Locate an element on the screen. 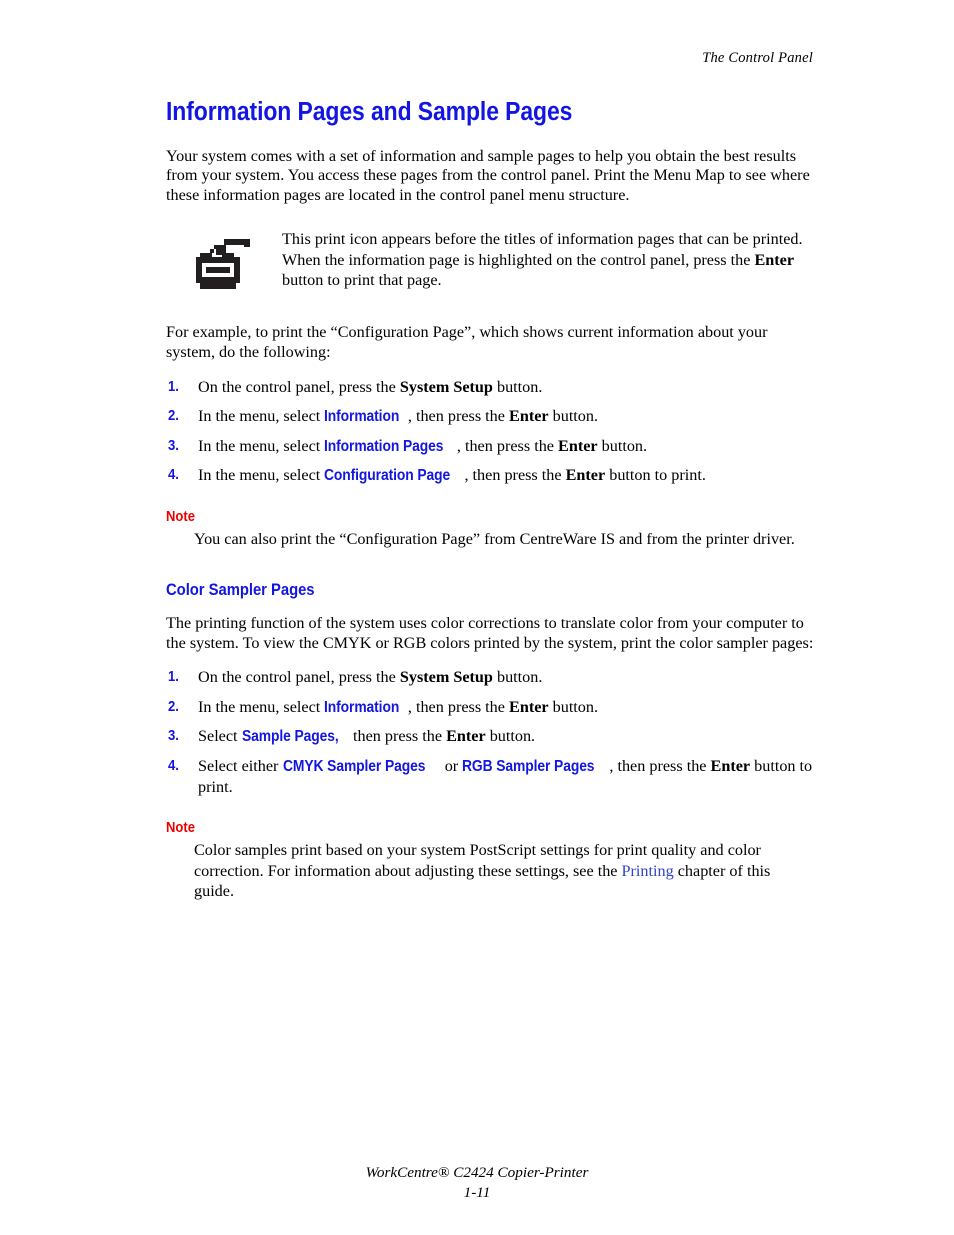  page-title: Information Pages and Sample Pages is located at coordinates (369, 112).